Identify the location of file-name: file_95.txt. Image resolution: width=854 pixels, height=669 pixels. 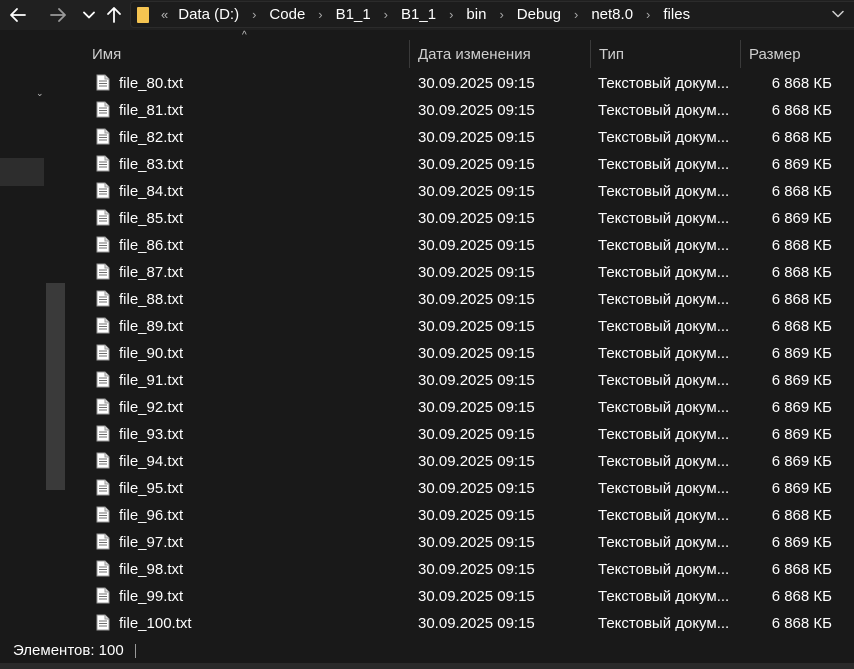
(151, 488).